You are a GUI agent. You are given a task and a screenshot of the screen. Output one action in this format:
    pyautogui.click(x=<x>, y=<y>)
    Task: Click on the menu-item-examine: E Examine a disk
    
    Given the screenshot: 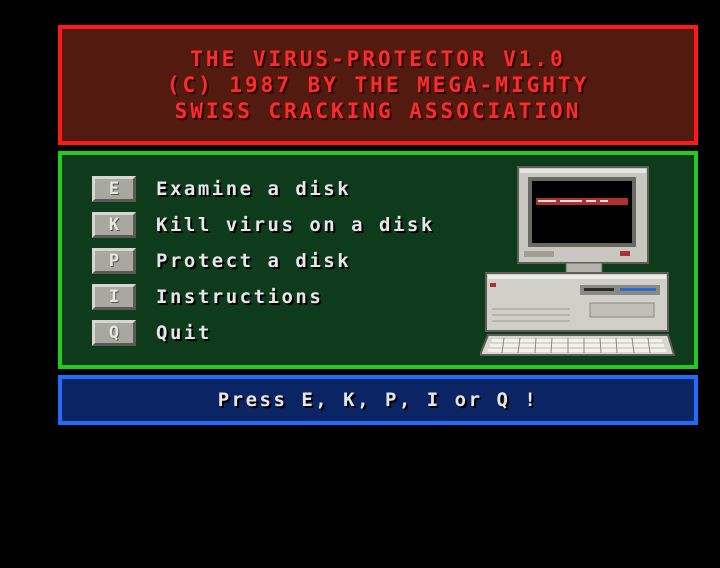 What is the action you would take?
    pyautogui.click(x=221, y=189)
    